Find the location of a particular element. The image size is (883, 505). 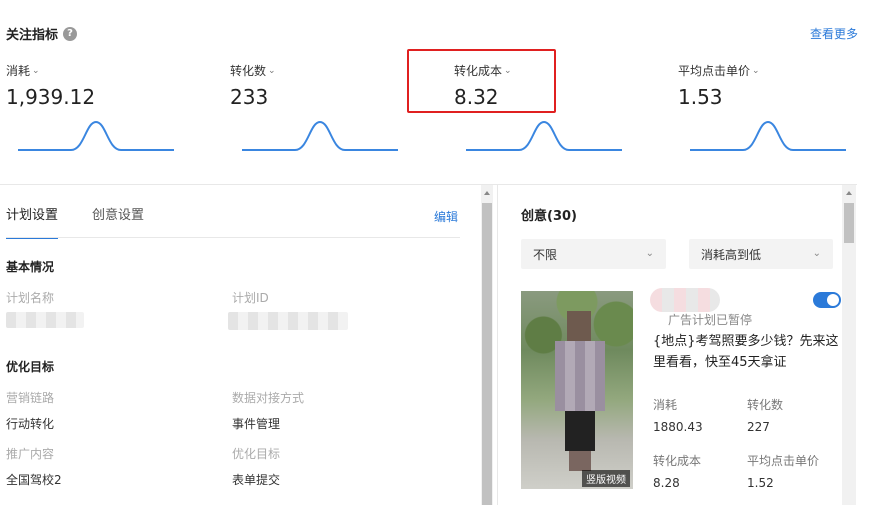

metric-label: 转化数 ⌄ is located at coordinates (330, 70).